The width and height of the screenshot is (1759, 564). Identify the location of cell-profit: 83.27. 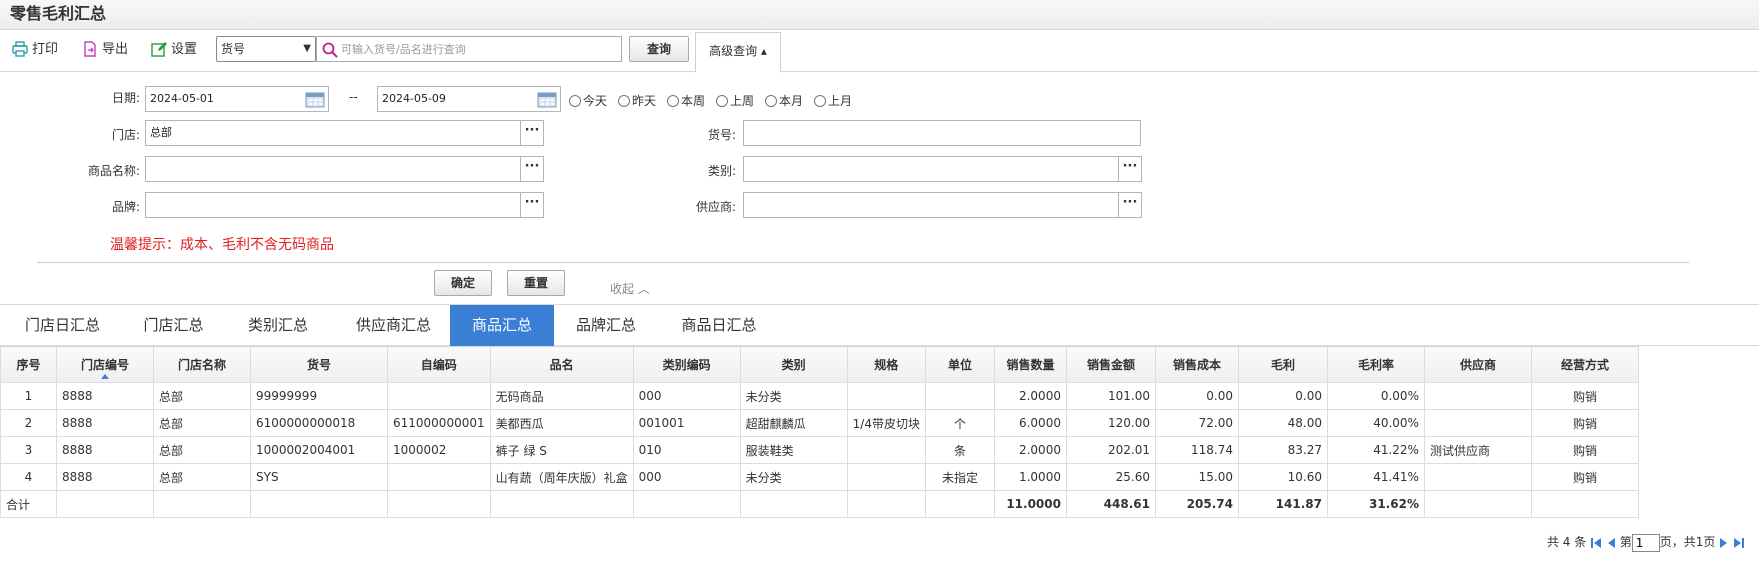
(1282, 450).